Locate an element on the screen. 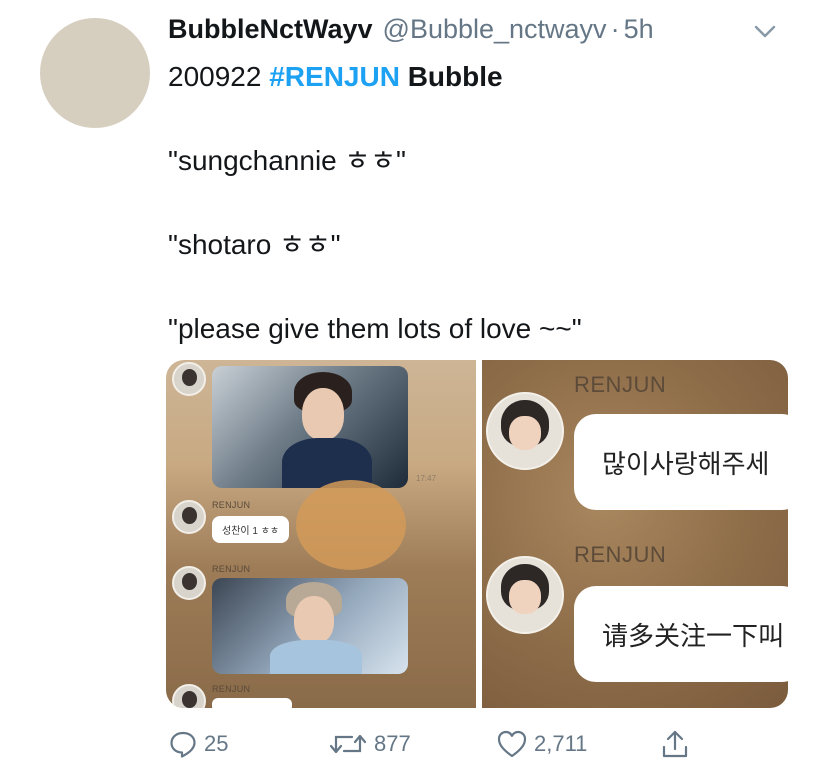  retweet-count: 877 is located at coordinates (392, 743).